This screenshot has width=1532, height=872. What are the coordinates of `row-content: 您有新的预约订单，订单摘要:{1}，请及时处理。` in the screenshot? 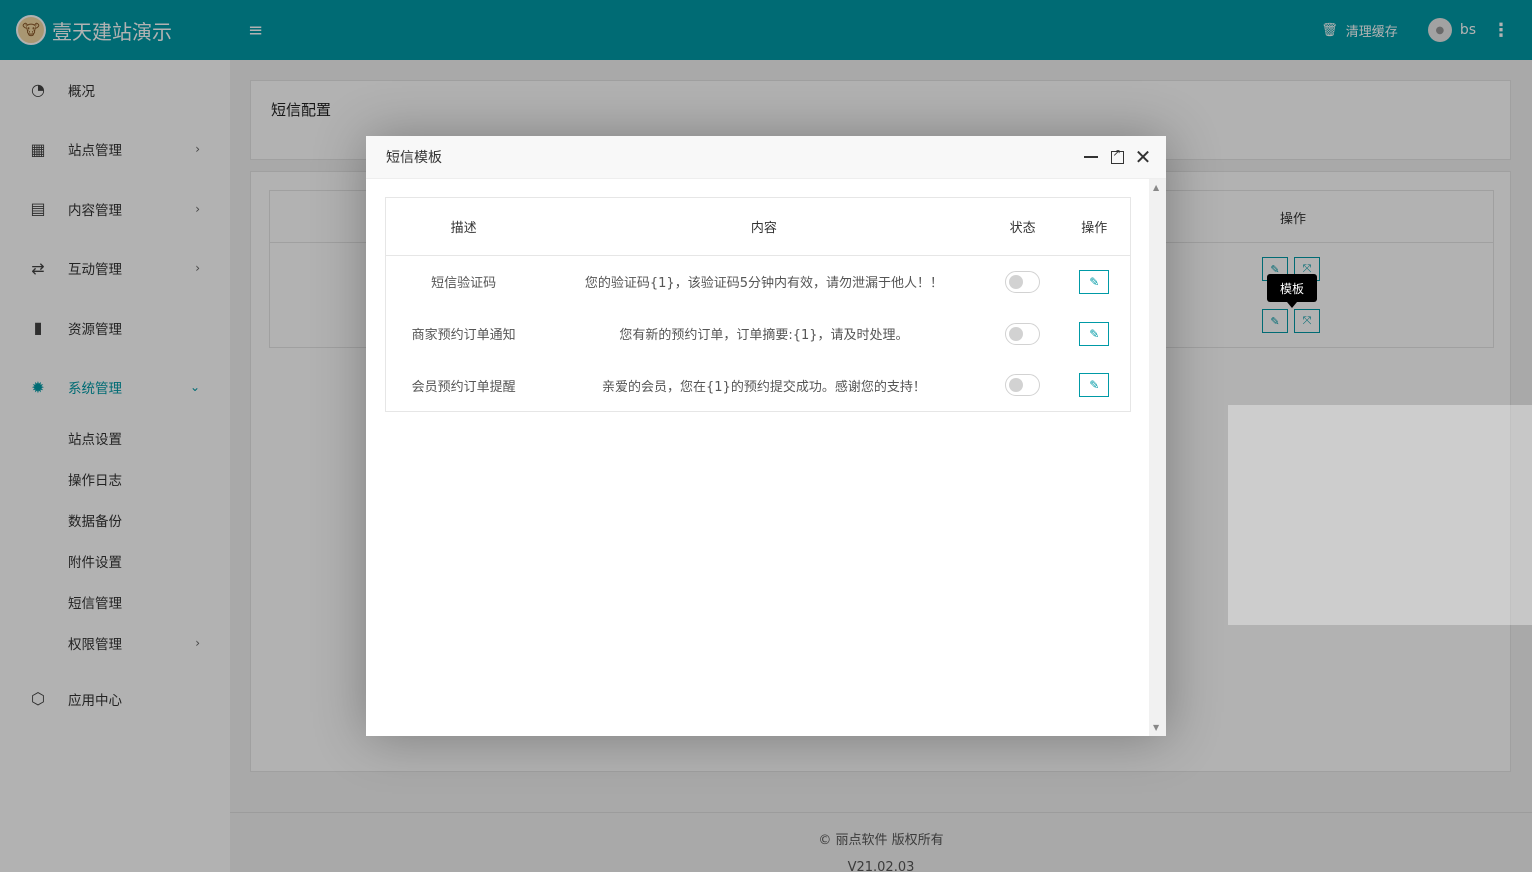 It's located at (764, 335).